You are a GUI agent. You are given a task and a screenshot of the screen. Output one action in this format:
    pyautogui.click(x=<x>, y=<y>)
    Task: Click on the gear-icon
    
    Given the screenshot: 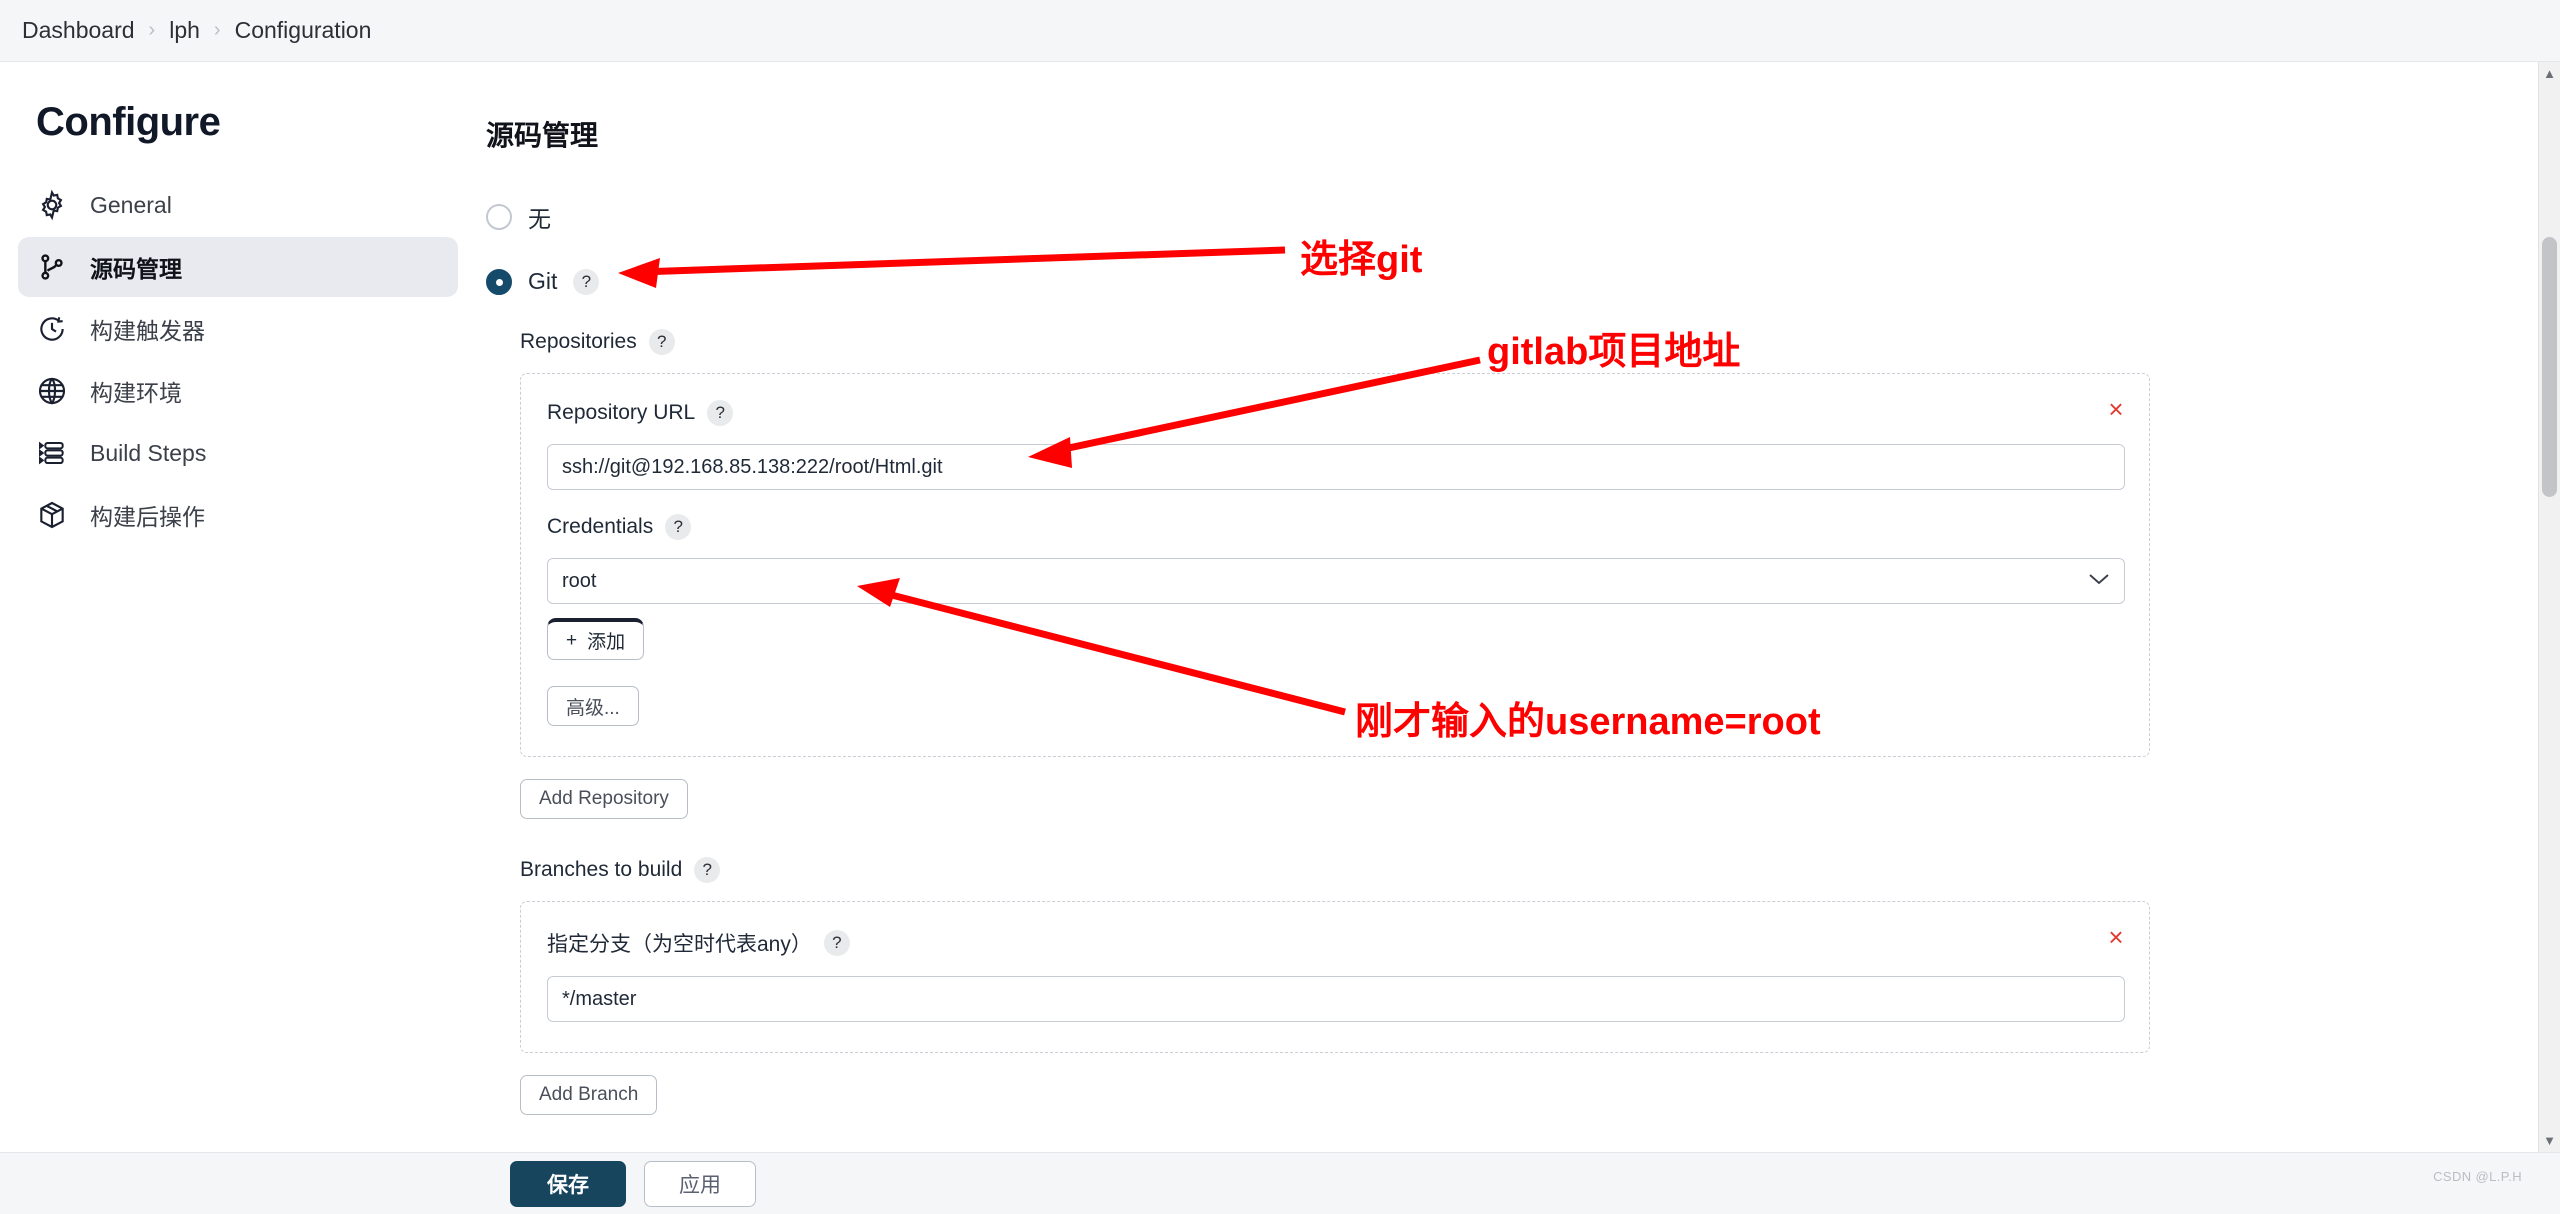 What is the action you would take?
    pyautogui.click(x=52, y=205)
    